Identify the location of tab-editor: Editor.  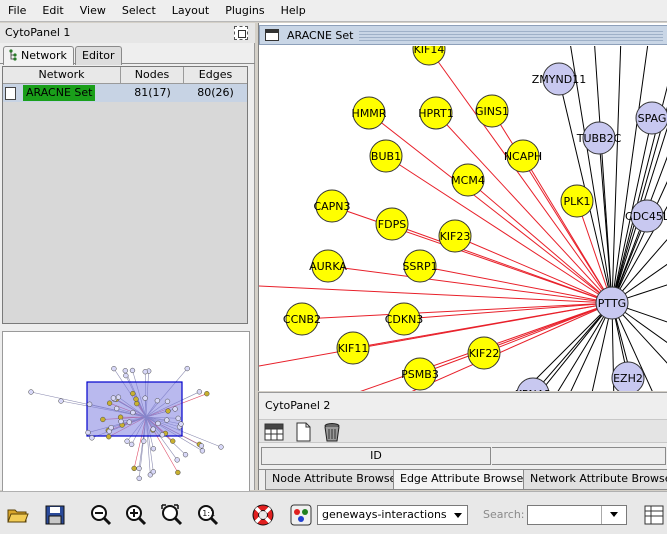
(98, 55).